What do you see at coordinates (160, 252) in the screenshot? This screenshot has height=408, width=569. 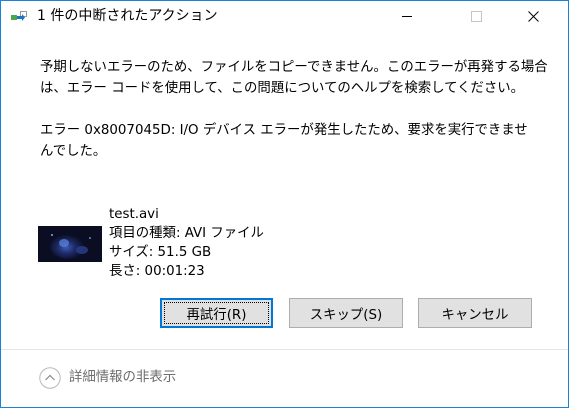 I see `file-size: サイズ: 51.5 GB` at bounding box center [160, 252].